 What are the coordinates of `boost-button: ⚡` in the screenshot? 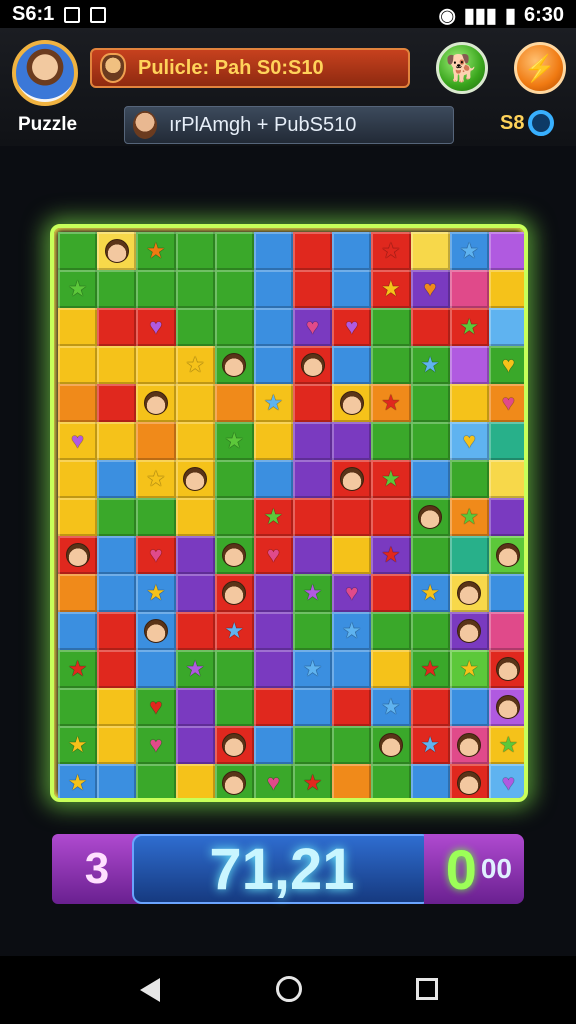 It's located at (540, 68).